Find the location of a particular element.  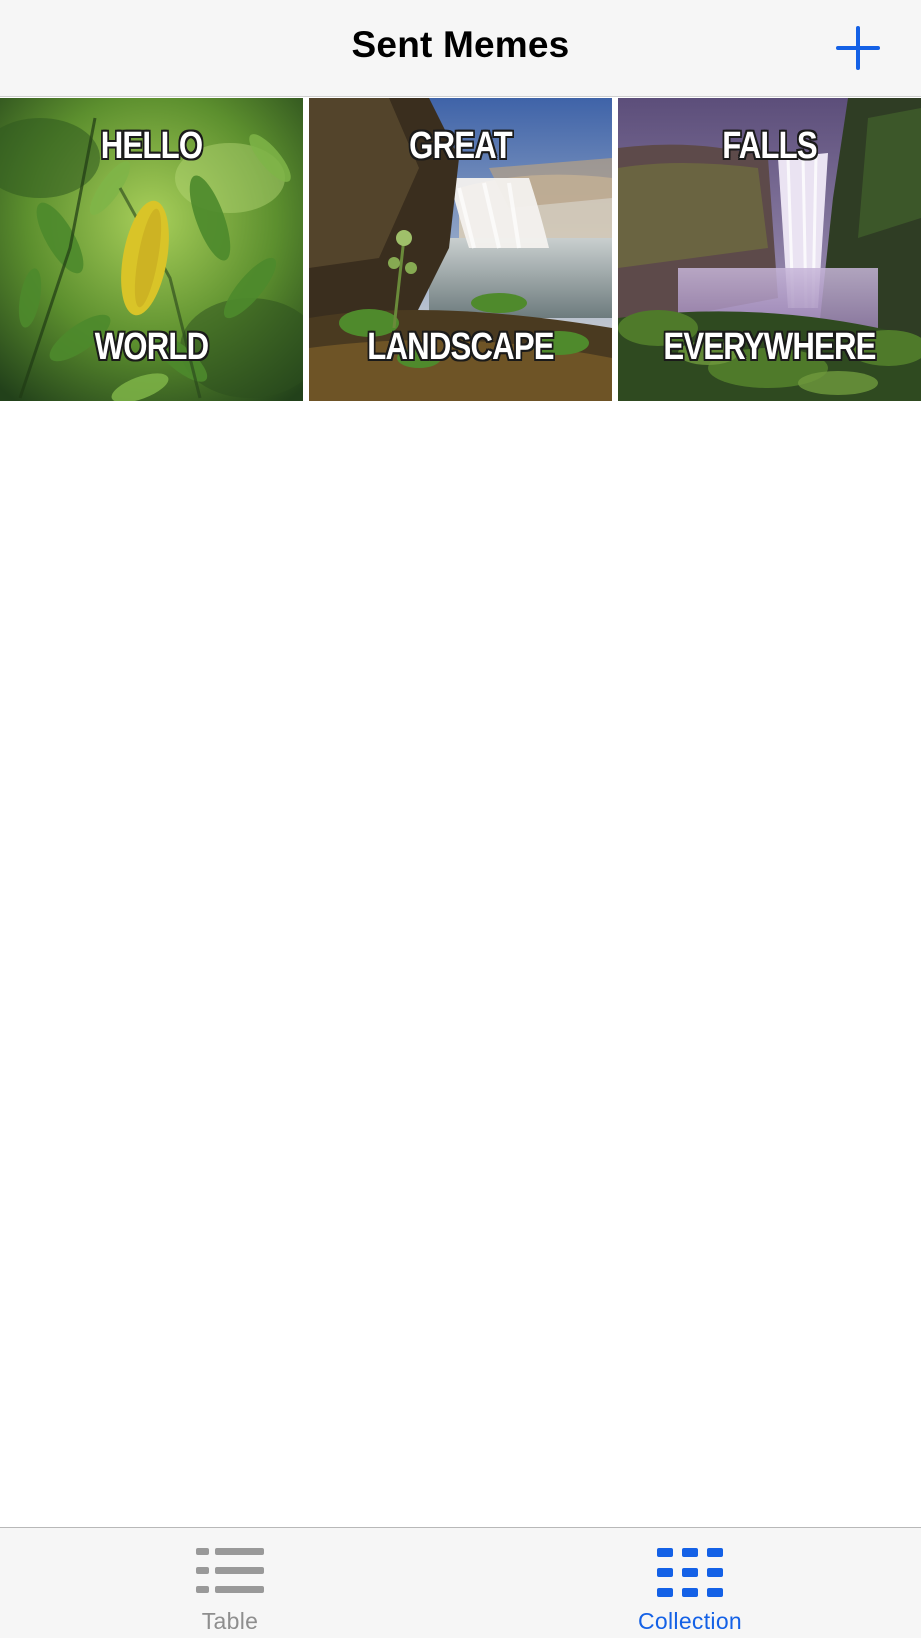

list-icon is located at coordinates (230, 1572).